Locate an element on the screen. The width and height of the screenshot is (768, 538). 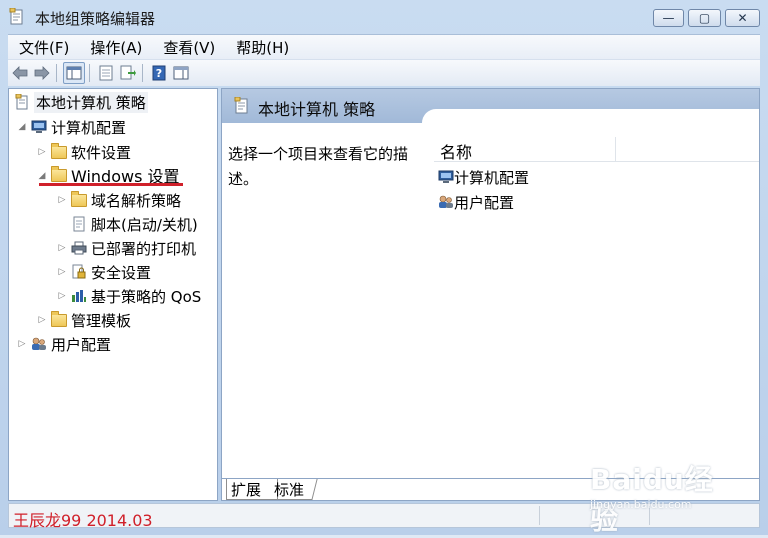
arrow-right-icon is located at coordinates (42, 73).